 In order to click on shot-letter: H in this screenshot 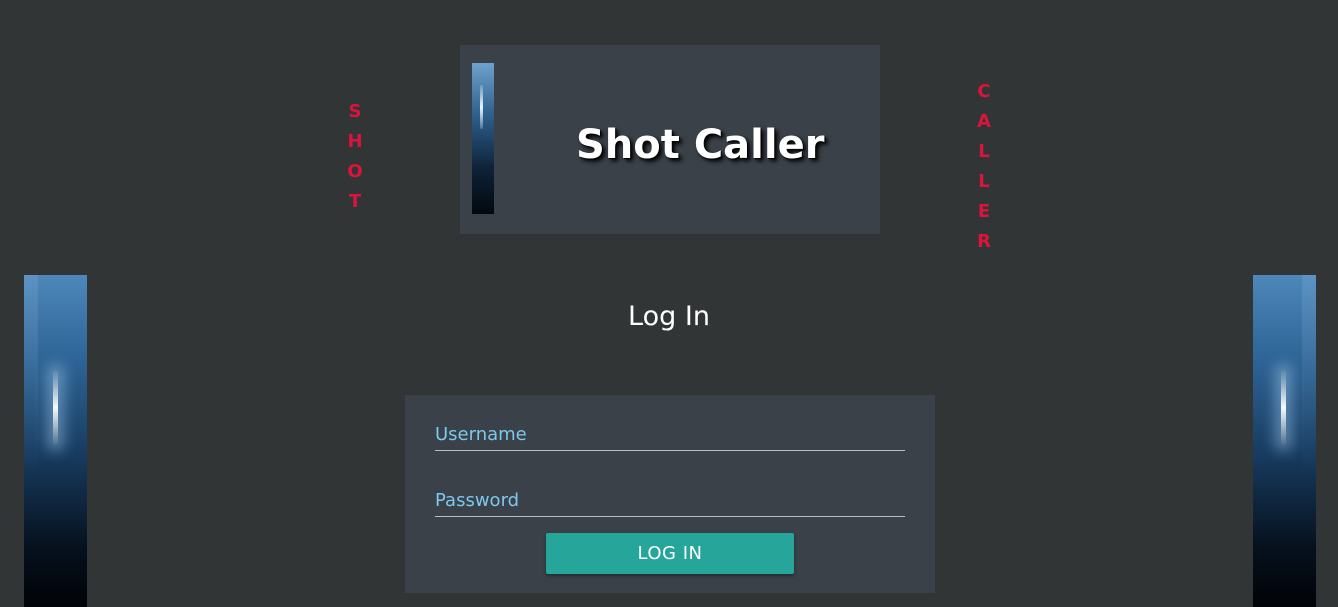, I will do `click(355, 141)`.